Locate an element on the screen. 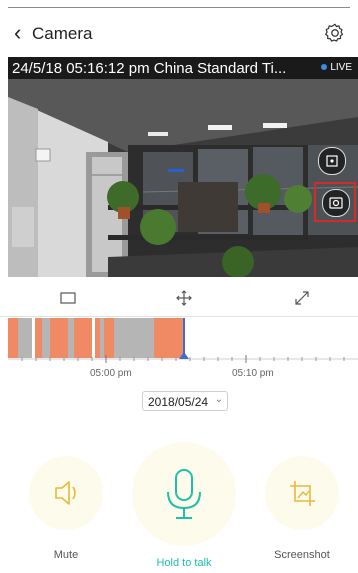  timeline-label: 05:10 pm is located at coordinates (253, 373).